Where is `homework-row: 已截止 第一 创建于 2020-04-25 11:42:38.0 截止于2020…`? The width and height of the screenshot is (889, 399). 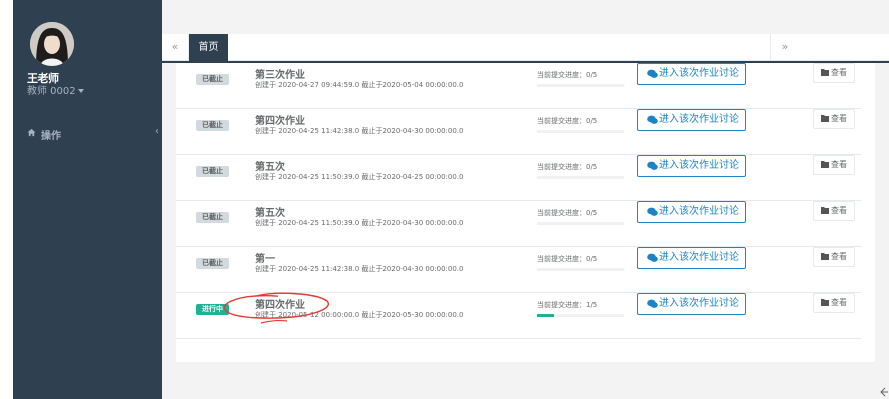 homework-row: 已截止 第一 创建于 2020-04-25 11:42:38.0 截止于2020… is located at coordinates (518, 270).